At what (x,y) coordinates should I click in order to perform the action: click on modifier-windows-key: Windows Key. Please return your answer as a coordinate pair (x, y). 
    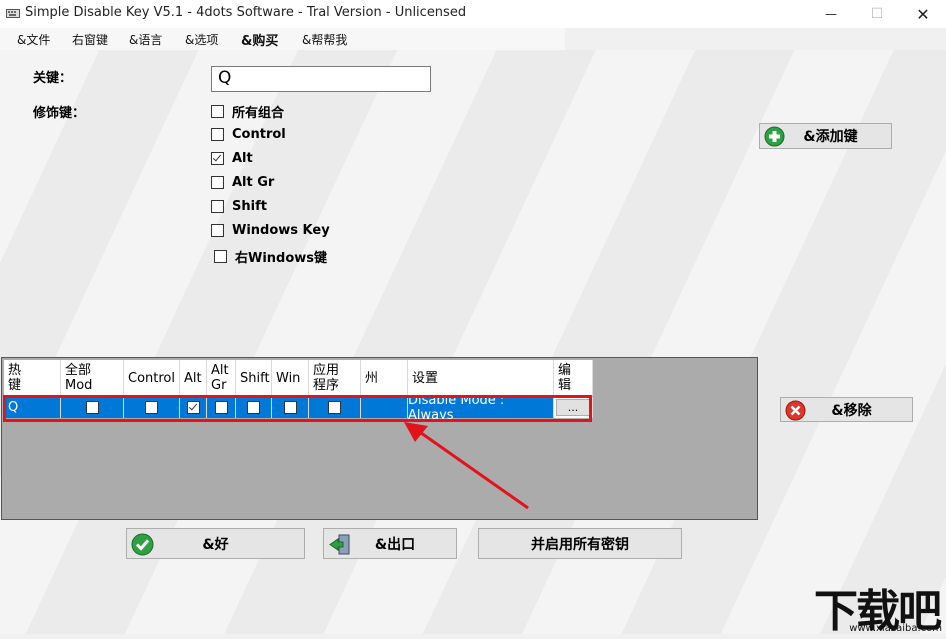
    Looking at the image, I should click on (270, 230).